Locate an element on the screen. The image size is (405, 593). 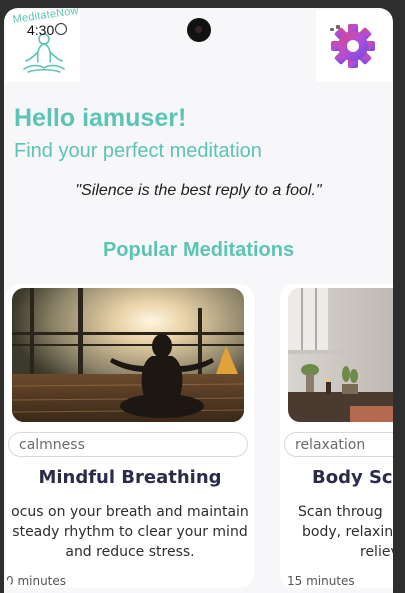
room-meditation-photo is located at coordinates (340, 355).